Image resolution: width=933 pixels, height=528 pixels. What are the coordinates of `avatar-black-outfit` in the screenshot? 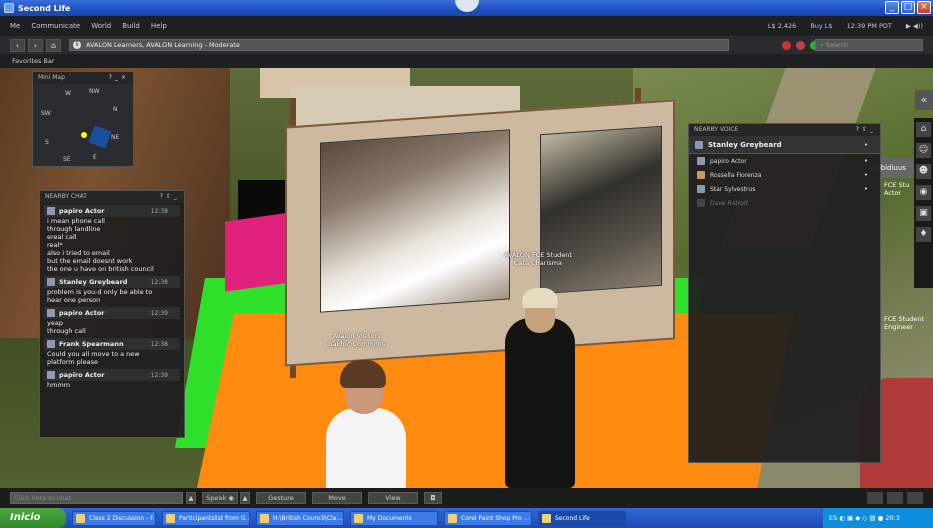 It's located at (540, 403).